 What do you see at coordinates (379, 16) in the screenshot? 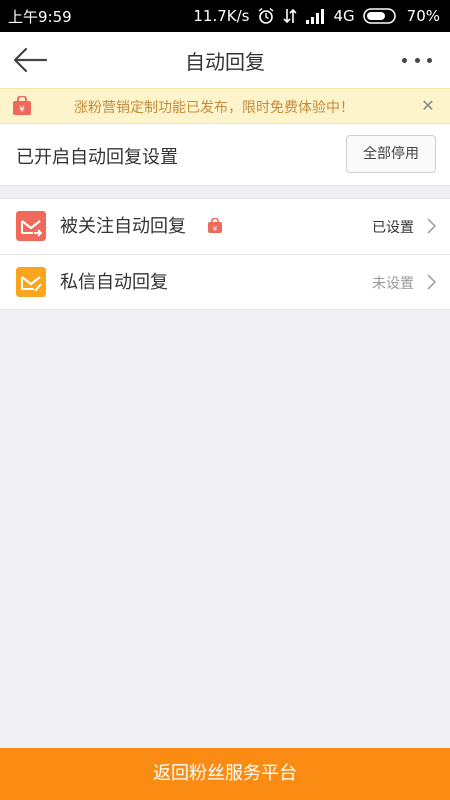
I see `battery-icon` at bounding box center [379, 16].